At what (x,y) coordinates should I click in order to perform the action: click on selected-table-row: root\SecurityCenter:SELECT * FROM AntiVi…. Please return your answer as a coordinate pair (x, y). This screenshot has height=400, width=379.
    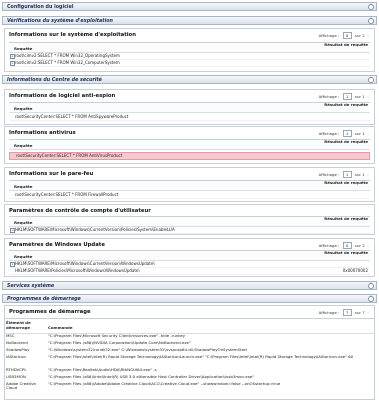
    Looking at the image, I should click on (189, 156).